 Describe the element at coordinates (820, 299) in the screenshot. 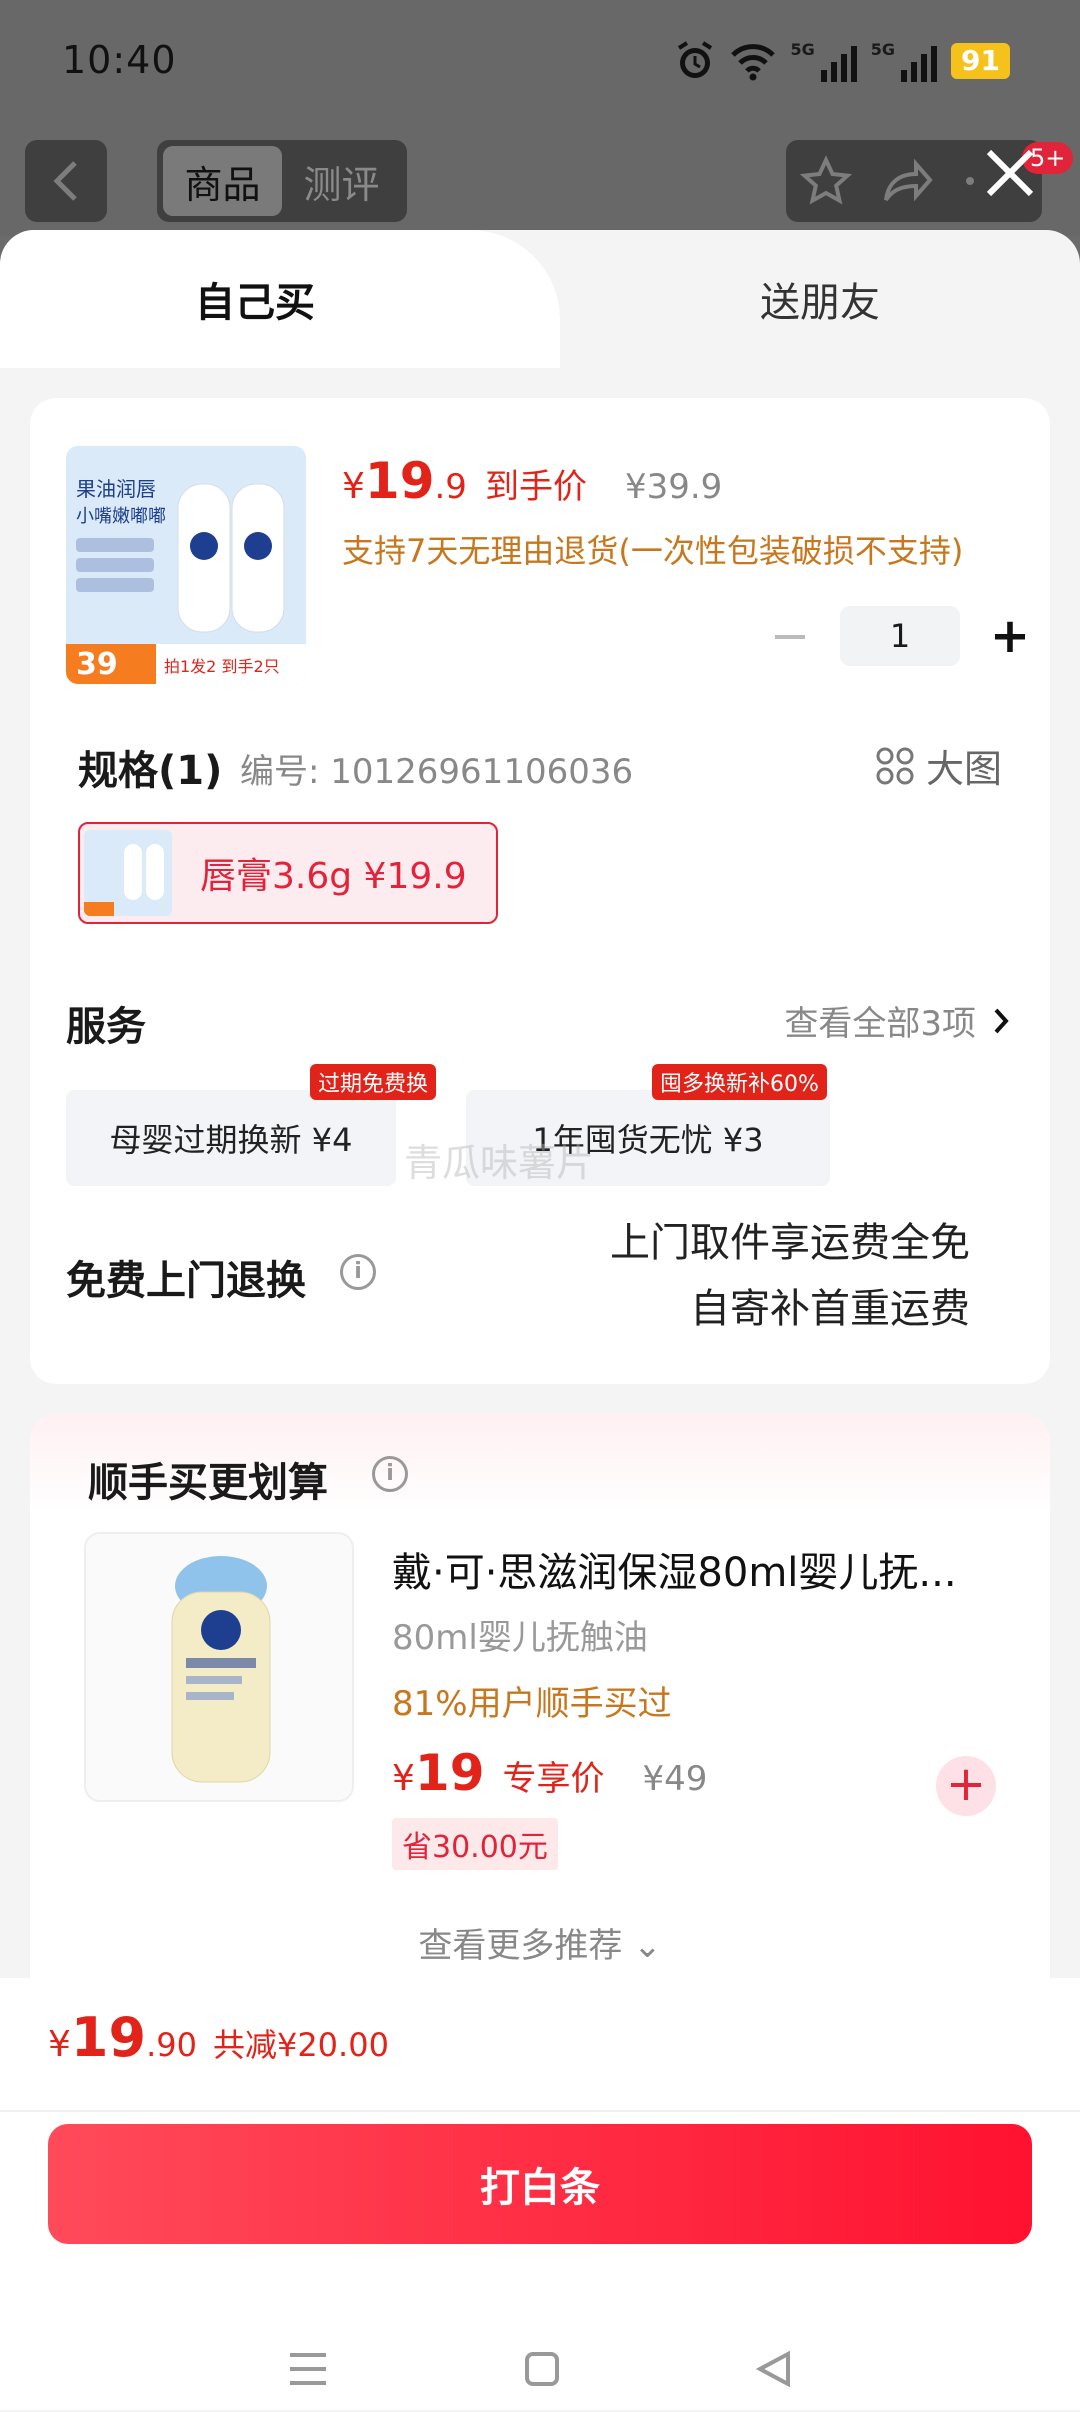

I see `tab-gift: 送朋友` at that location.